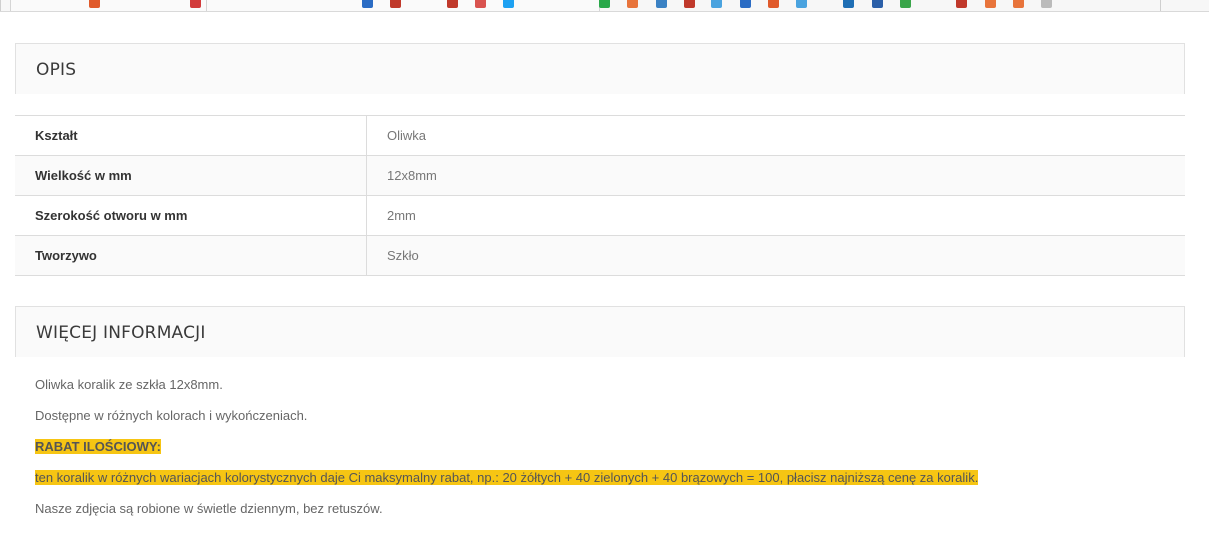 The image size is (1209, 545). I want to click on spec-label: Kształt, so click(191, 135).